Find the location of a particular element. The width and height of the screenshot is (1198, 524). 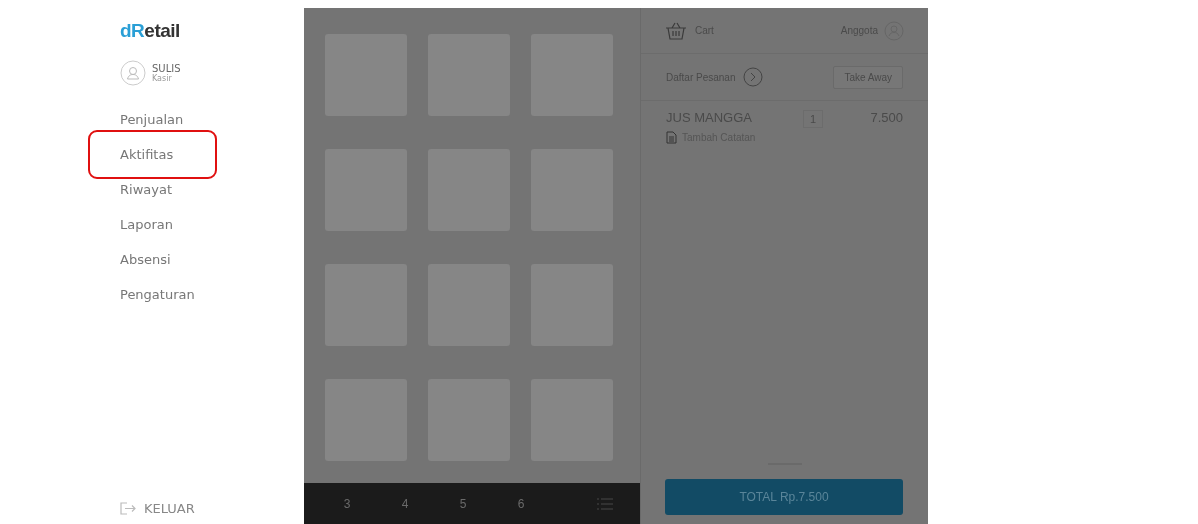

logout-button: KELUAR is located at coordinates (157, 508).